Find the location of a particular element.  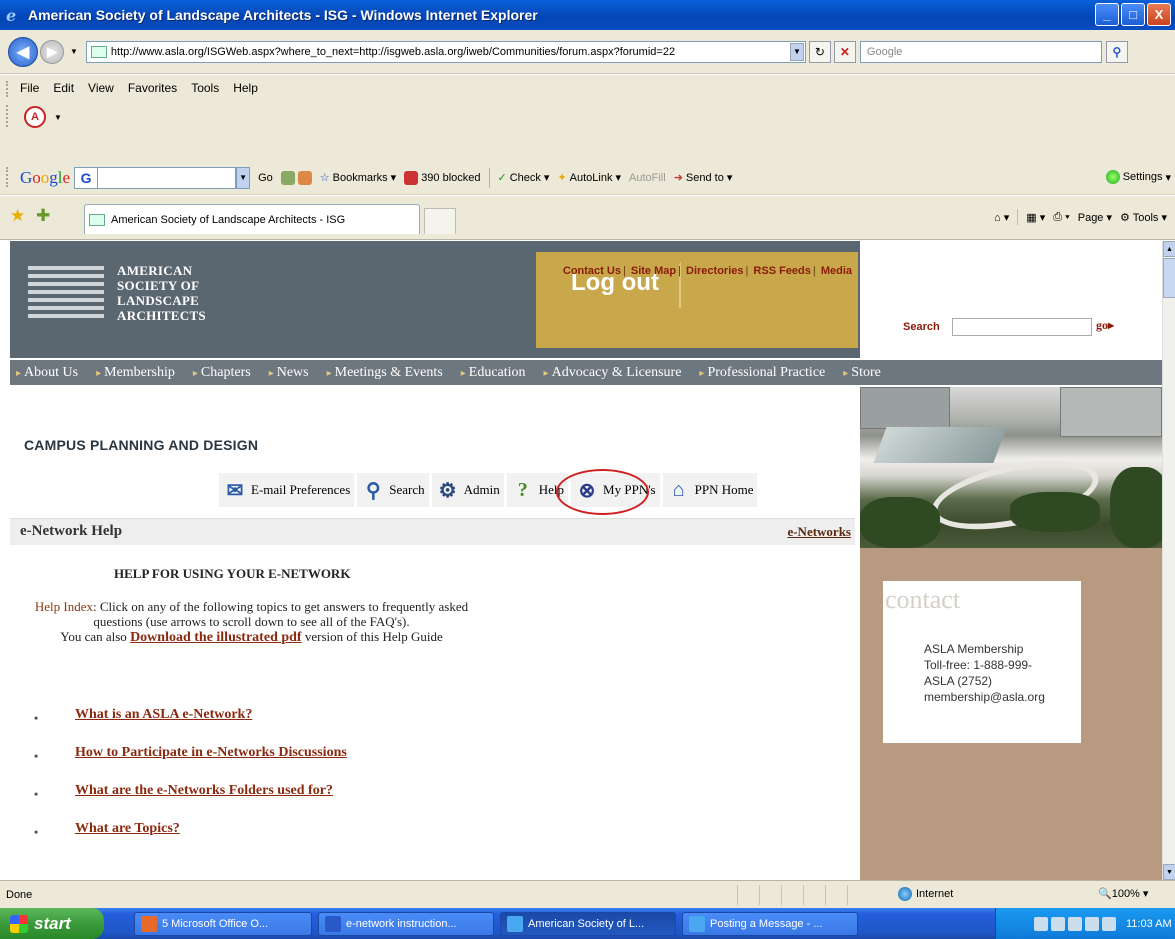

nav-membership: Membership is located at coordinates (135, 373).